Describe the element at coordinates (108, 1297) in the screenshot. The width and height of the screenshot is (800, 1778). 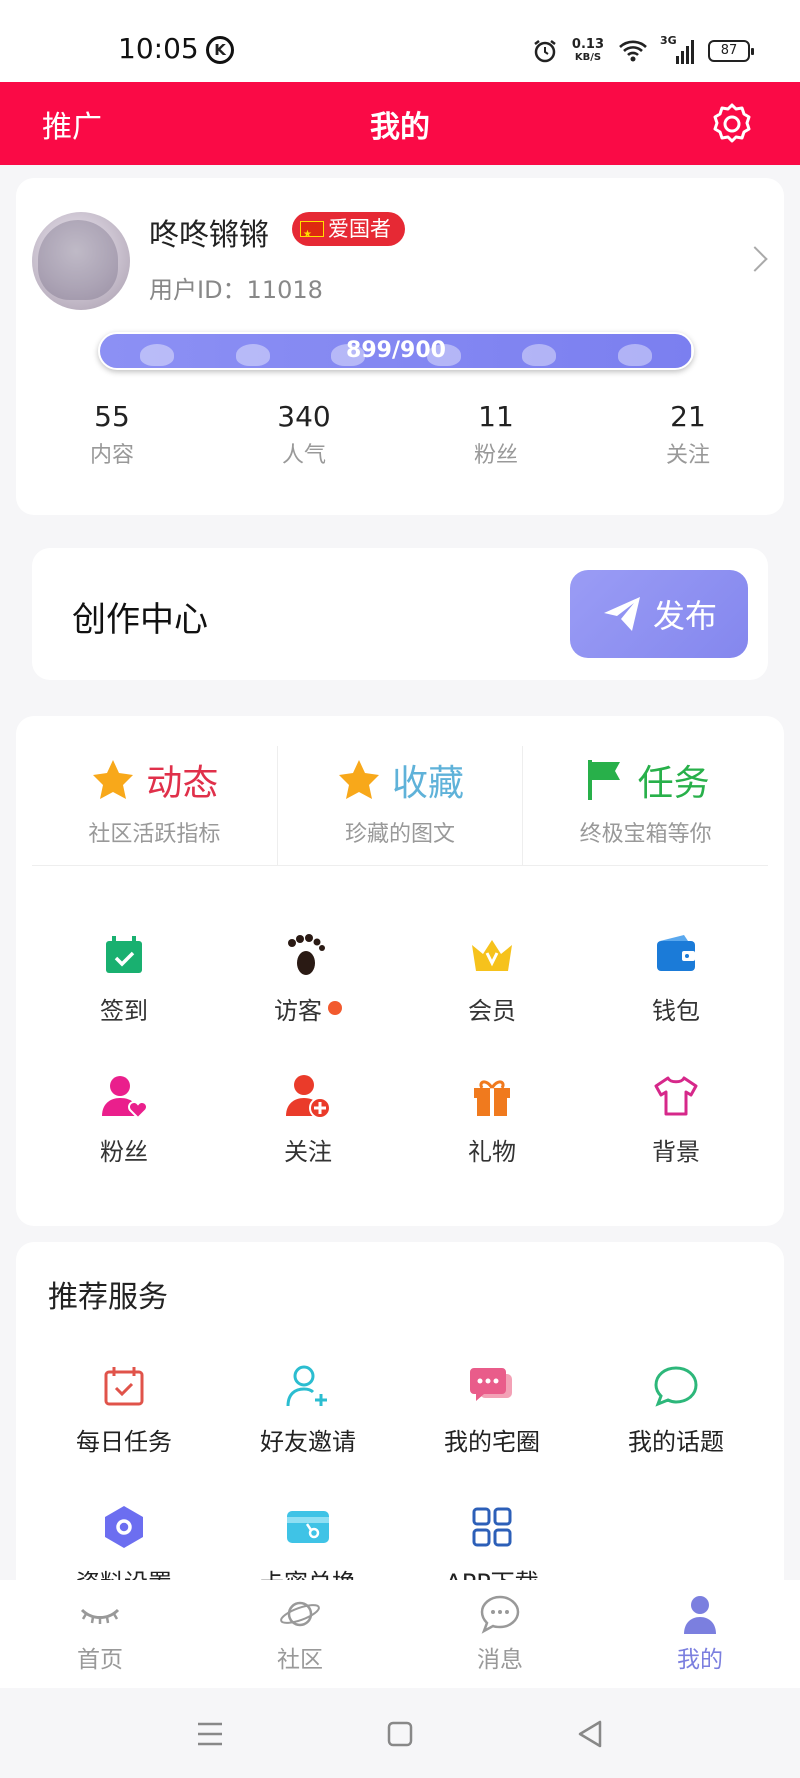
I see `services-title: 推荐服务` at that location.